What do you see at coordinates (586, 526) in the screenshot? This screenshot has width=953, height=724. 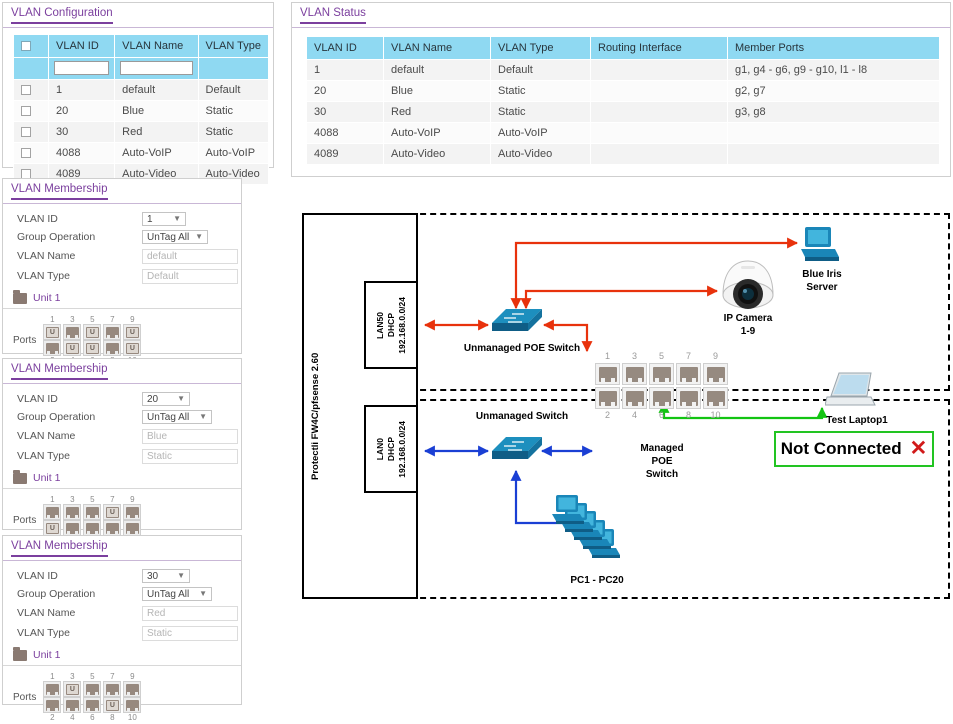 I see `pc-stack-icon` at bounding box center [586, 526].